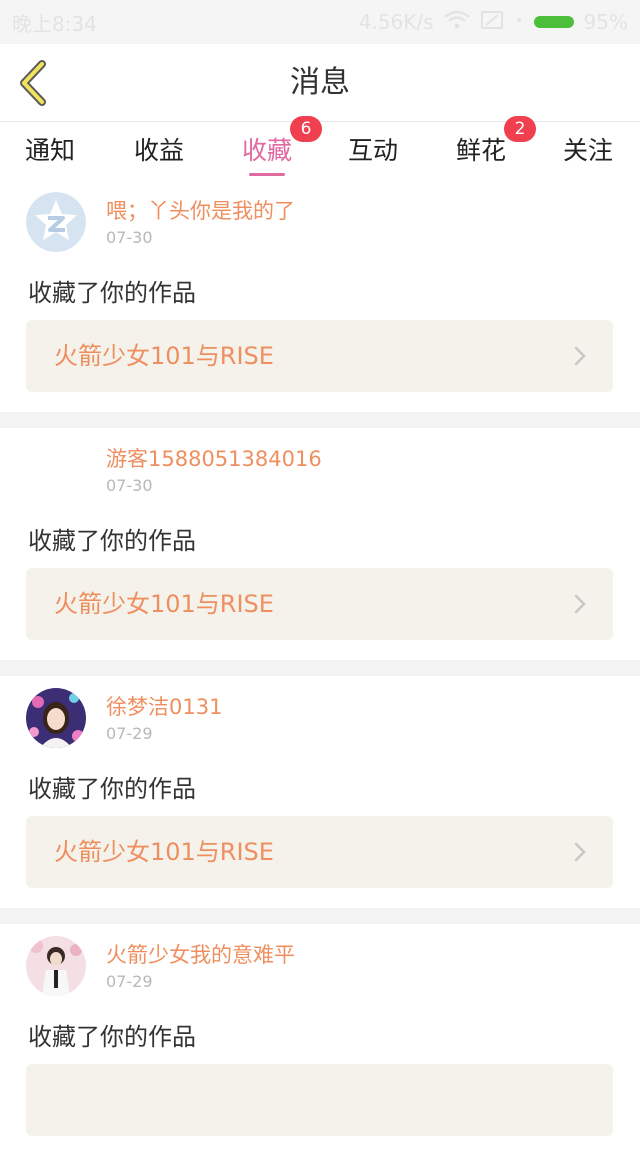  I want to click on tab-notifications: 通知, so click(50, 151).